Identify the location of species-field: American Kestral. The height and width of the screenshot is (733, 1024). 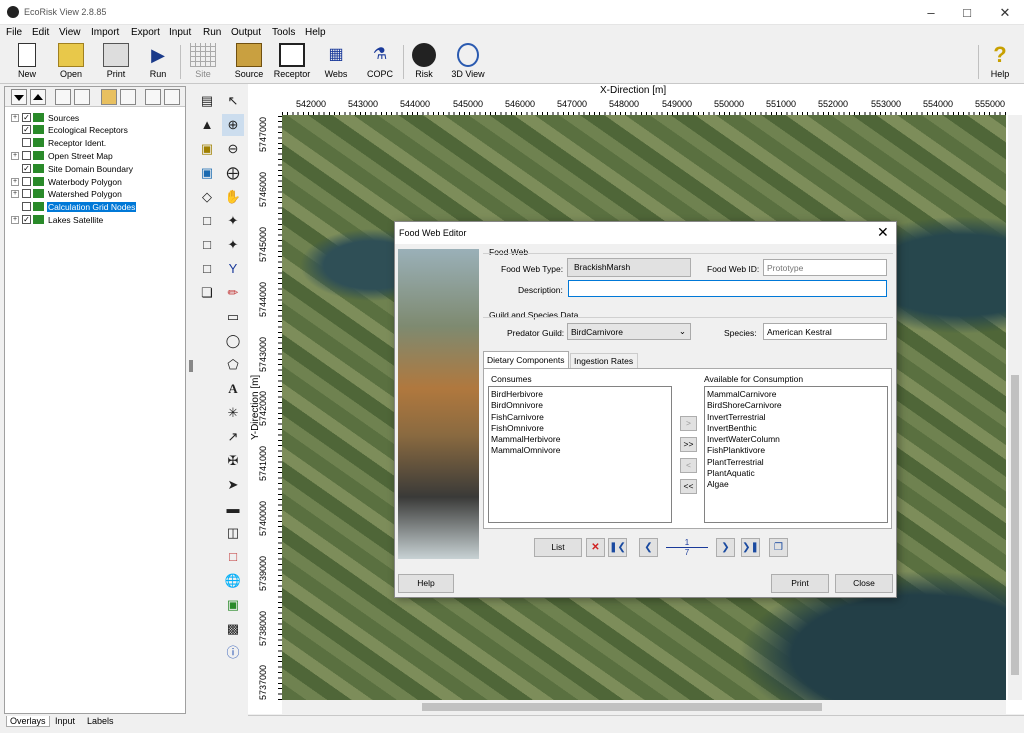
(825, 331).